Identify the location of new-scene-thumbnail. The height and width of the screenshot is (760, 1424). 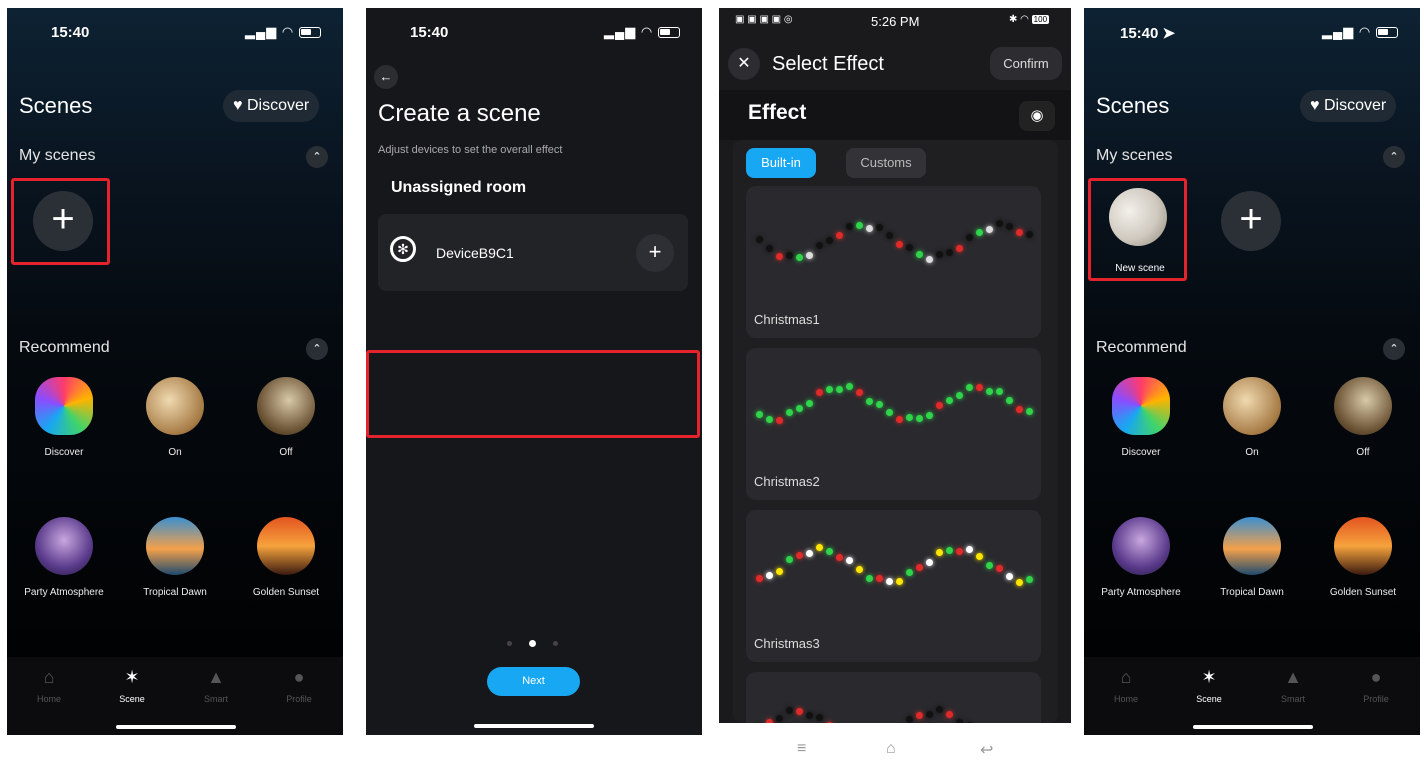
(1138, 217).